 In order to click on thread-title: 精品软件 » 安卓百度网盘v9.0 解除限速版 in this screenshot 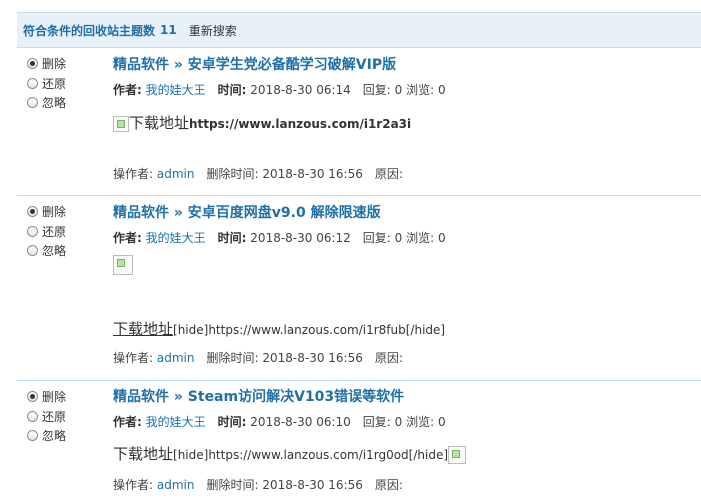, I will do `click(247, 212)`.